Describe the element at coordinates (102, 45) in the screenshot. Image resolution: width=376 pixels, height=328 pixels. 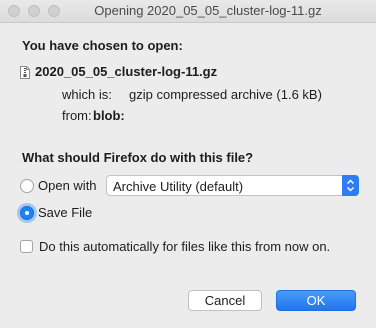
I see `dialog-heading: You have chosen to open:` at that location.